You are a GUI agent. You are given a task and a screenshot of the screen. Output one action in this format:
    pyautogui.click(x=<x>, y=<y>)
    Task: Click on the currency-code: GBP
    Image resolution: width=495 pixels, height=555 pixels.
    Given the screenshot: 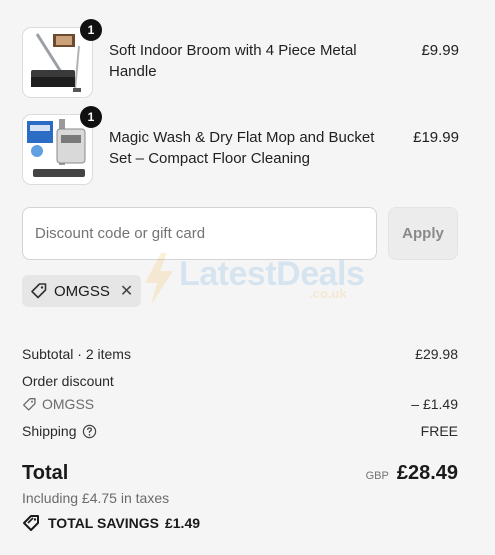 What is the action you would take?
    pyautogui.click(x=377, y=476)
    